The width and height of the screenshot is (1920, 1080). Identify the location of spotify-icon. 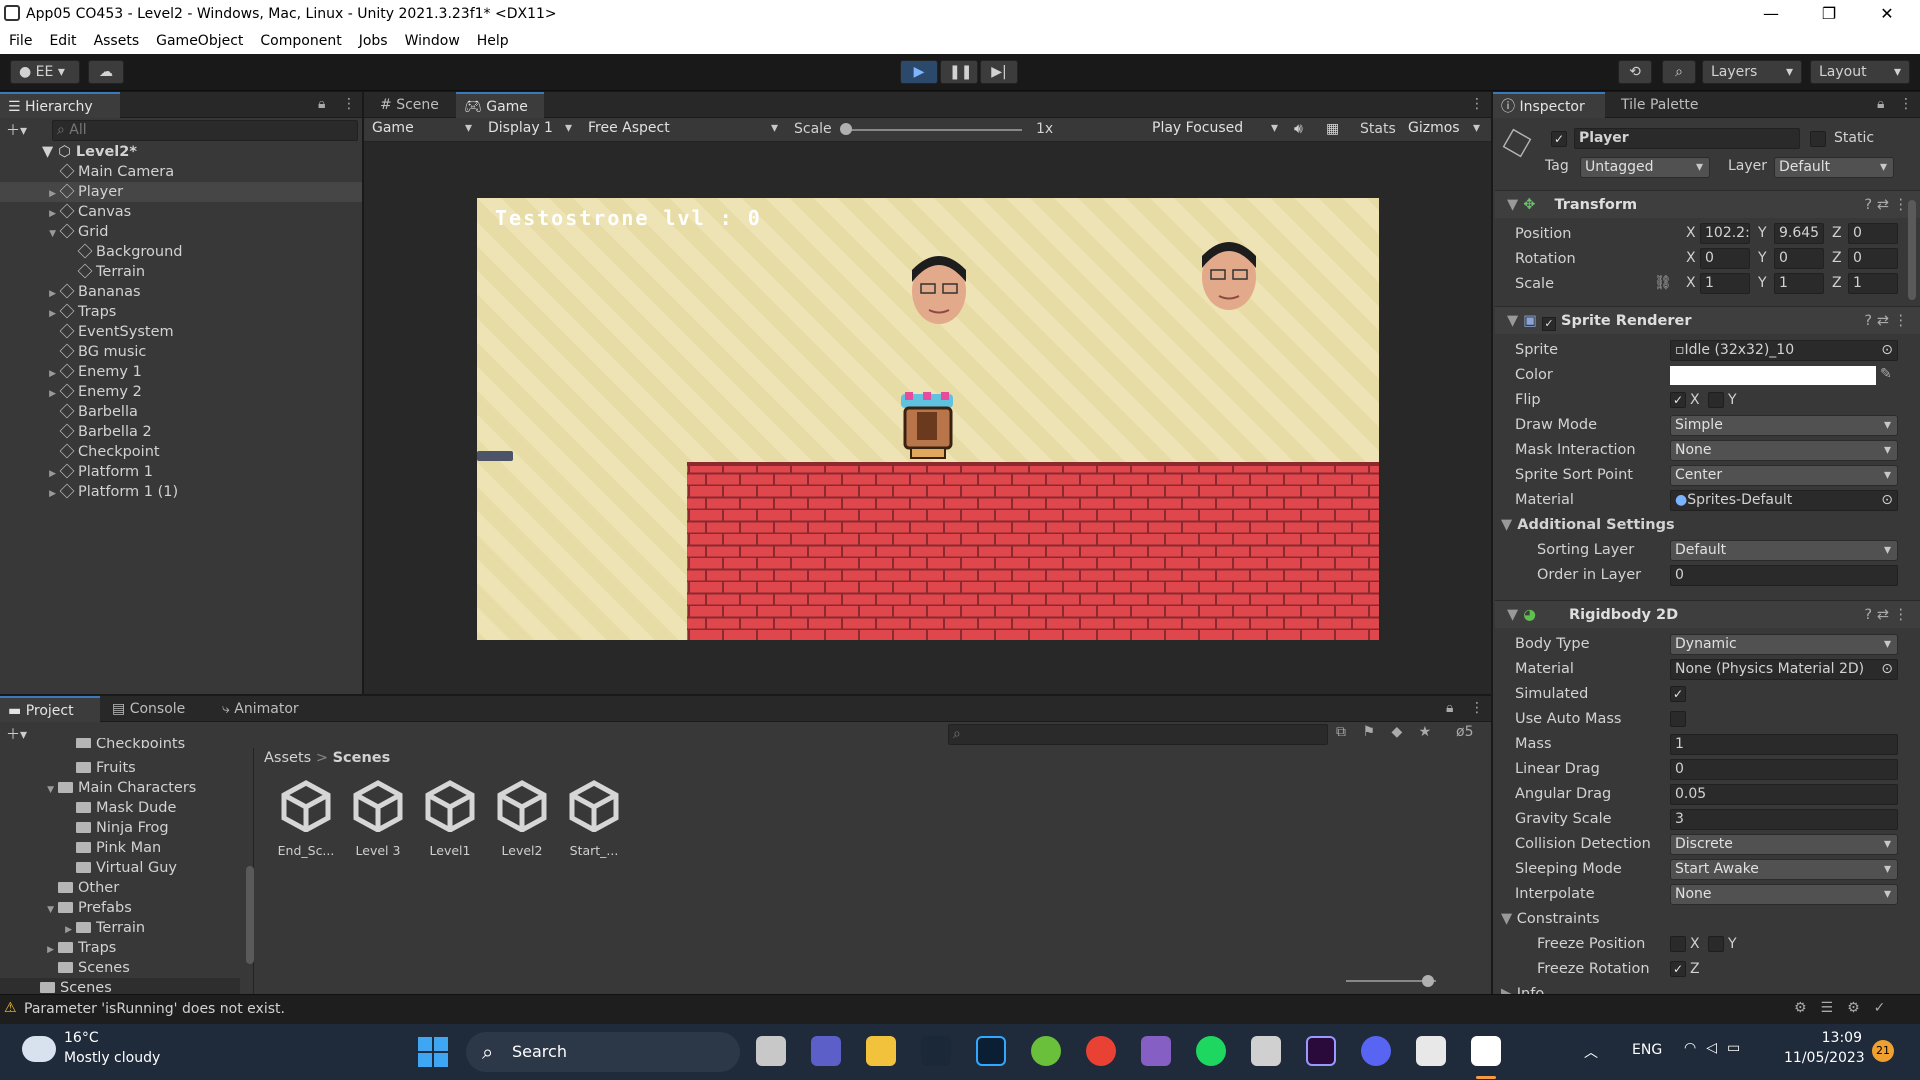
(1211, 1051).